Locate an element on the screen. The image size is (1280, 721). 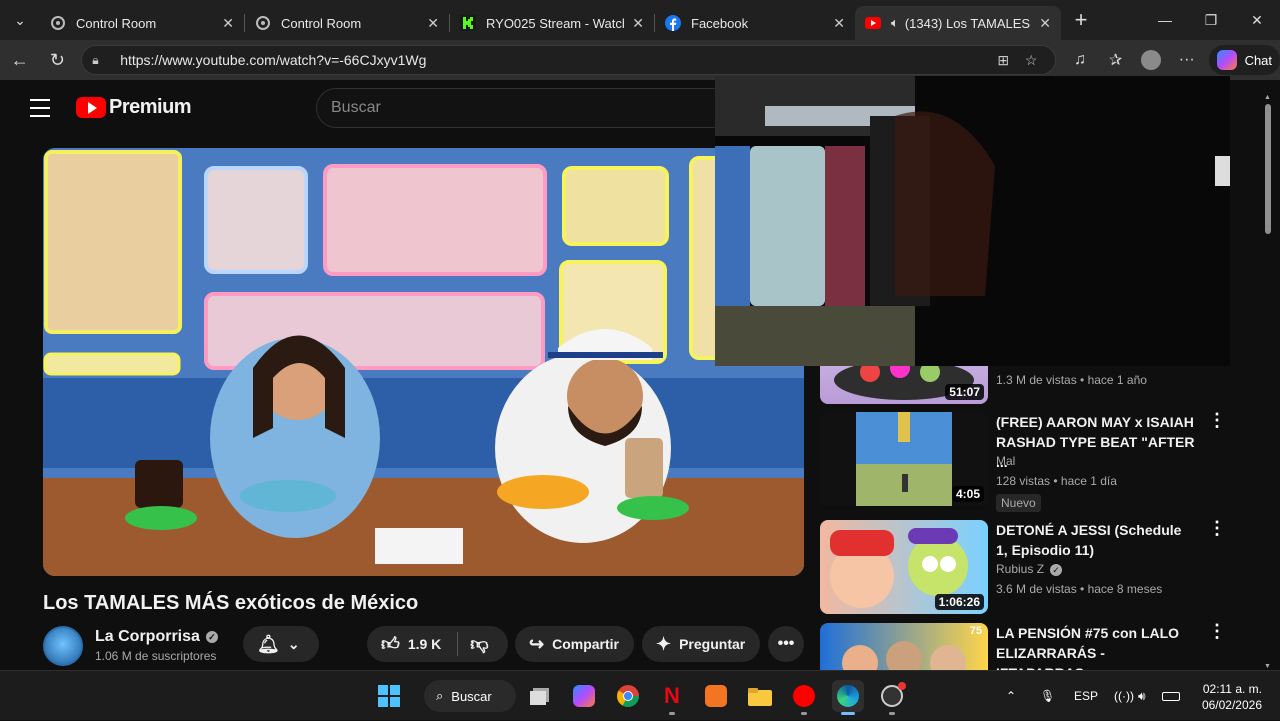
like-count: 1.9 K is located at coordinates (424, 644).